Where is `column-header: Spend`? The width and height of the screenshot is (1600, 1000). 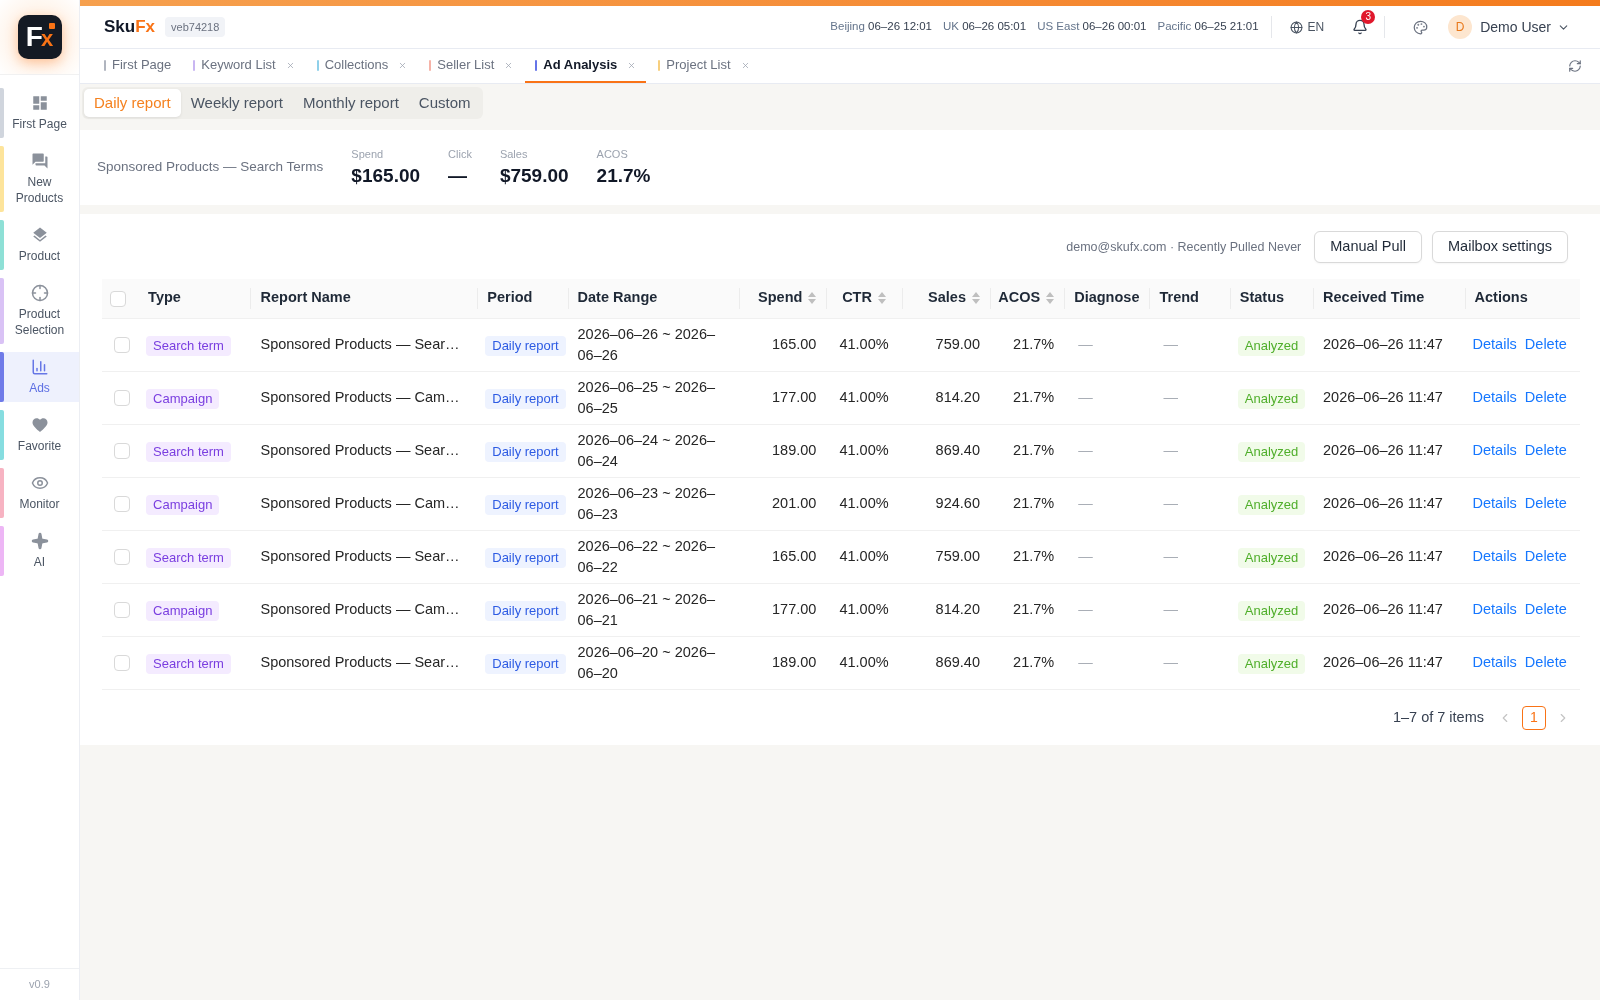
column-header: Spend is located at coordinates (787, 298).